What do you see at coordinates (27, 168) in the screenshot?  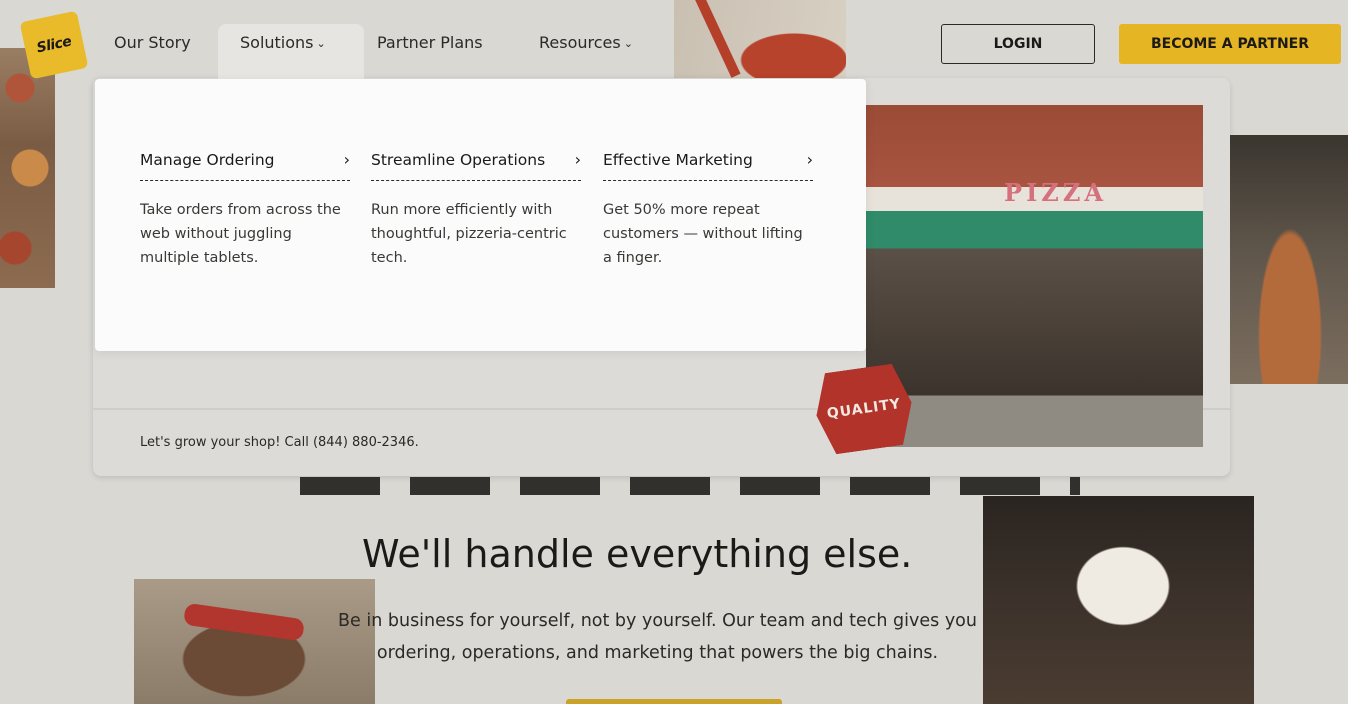 I see `pizza-display-photo` at bounding box center [27, 168].